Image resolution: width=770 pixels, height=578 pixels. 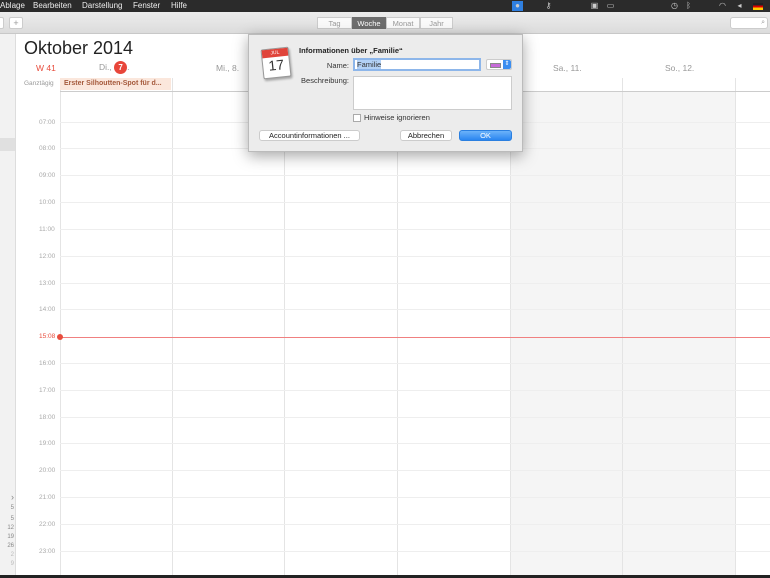 What do you see at coordinates (105, 67) in the screenshot?
I see `day-label: Di.,` at bounding box center [105, 67].